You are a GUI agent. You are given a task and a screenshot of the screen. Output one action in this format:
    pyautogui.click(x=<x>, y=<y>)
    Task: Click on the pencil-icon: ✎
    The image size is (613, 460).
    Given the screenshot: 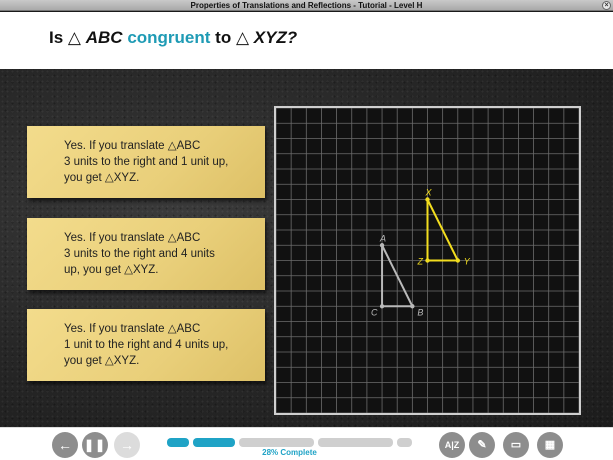 What is the action you would take?
    pyautogui.click(x=482, y=445)
    